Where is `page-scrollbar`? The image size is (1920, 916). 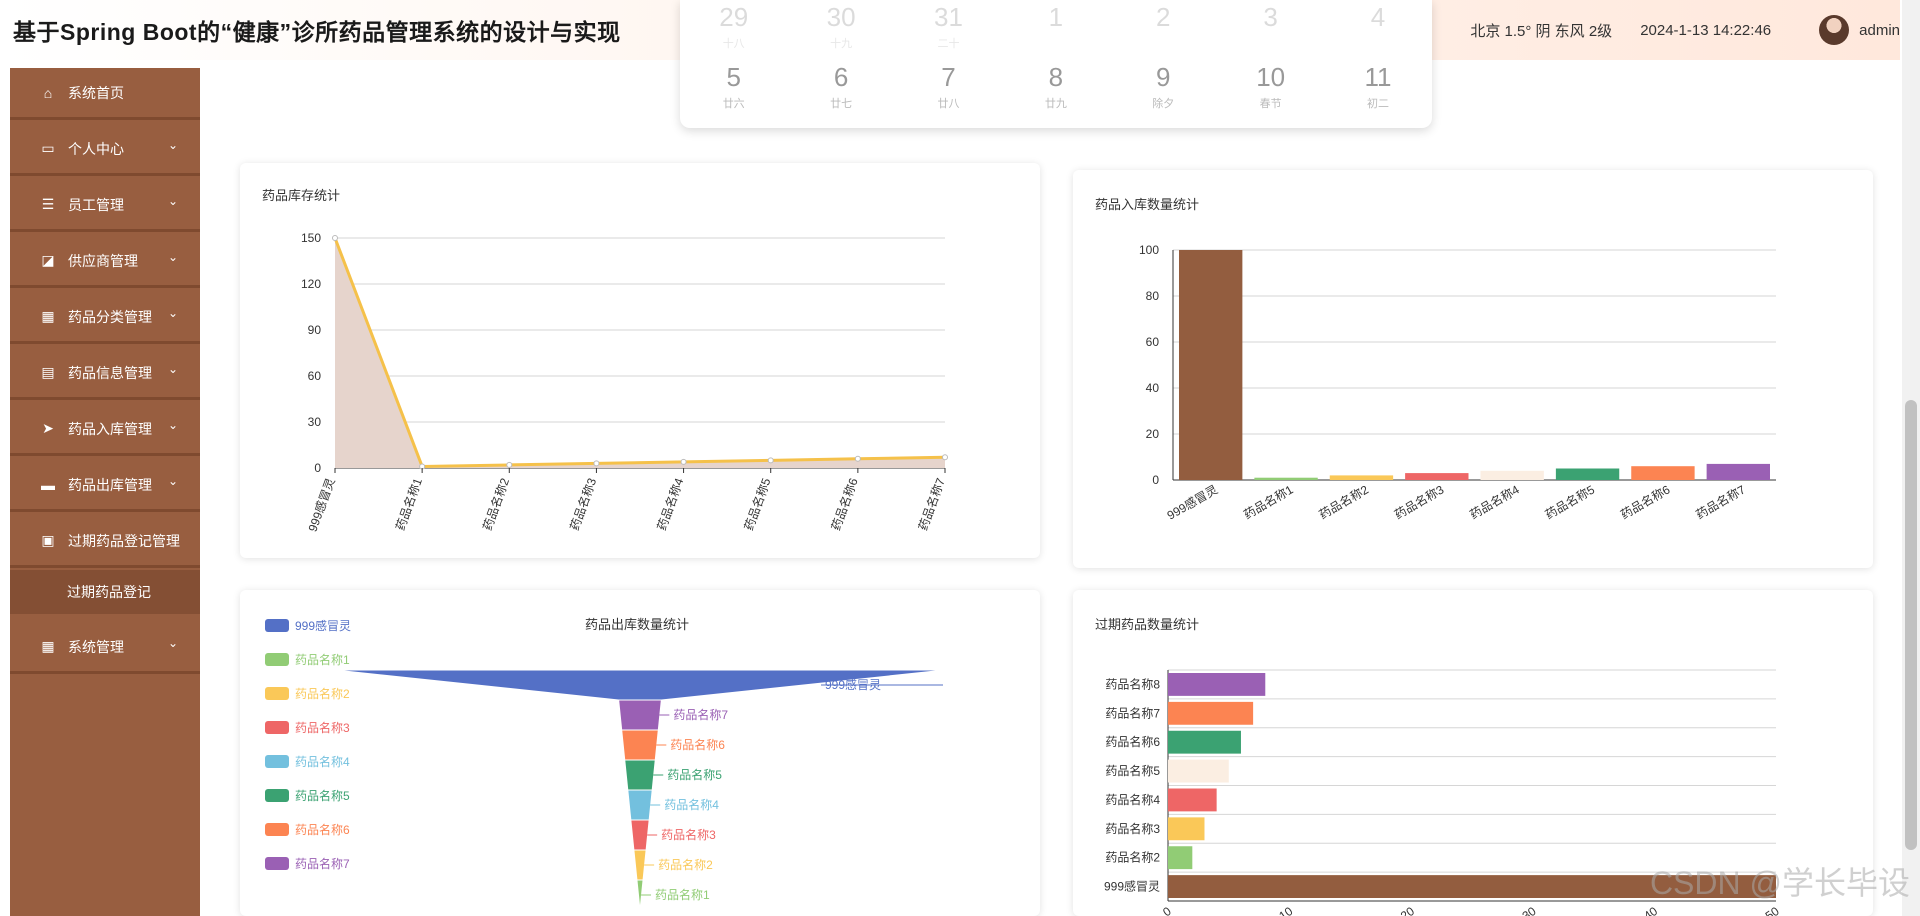
page-scrollbar is located at coordinates (1911, 458).